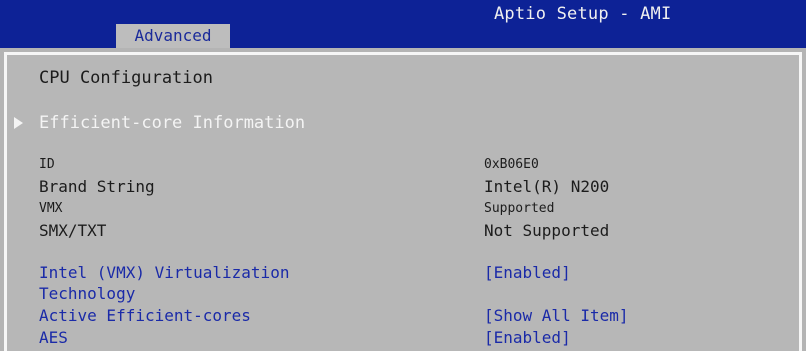 This screenshot has width=806, height=351. I want to click on tab-advanced: Advanced, so click(173, 36).